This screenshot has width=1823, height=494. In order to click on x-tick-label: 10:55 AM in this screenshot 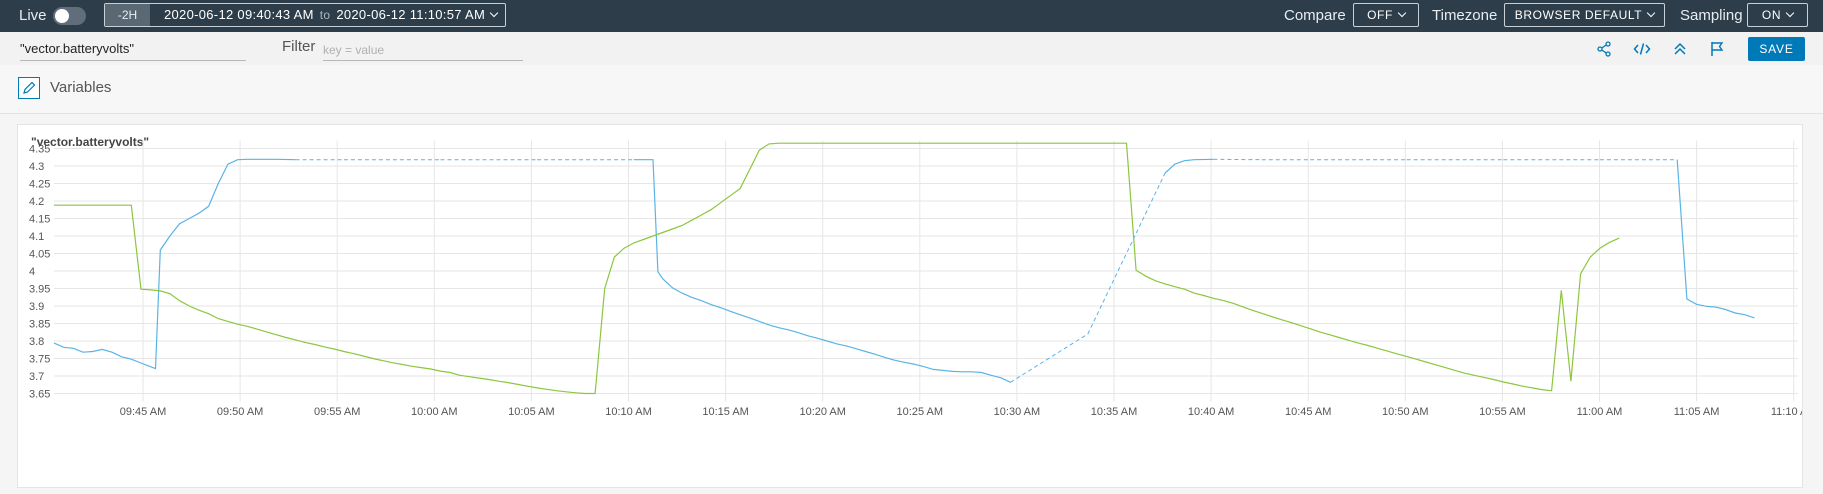, I will do `click(1502, 412)`.